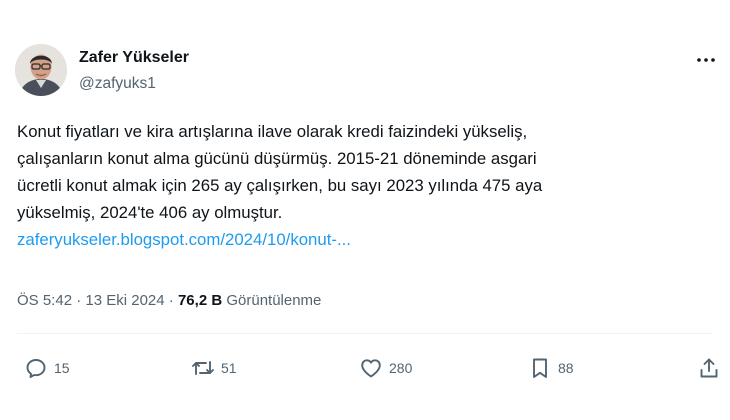  I want to click on more-icon, so click(706, 60).